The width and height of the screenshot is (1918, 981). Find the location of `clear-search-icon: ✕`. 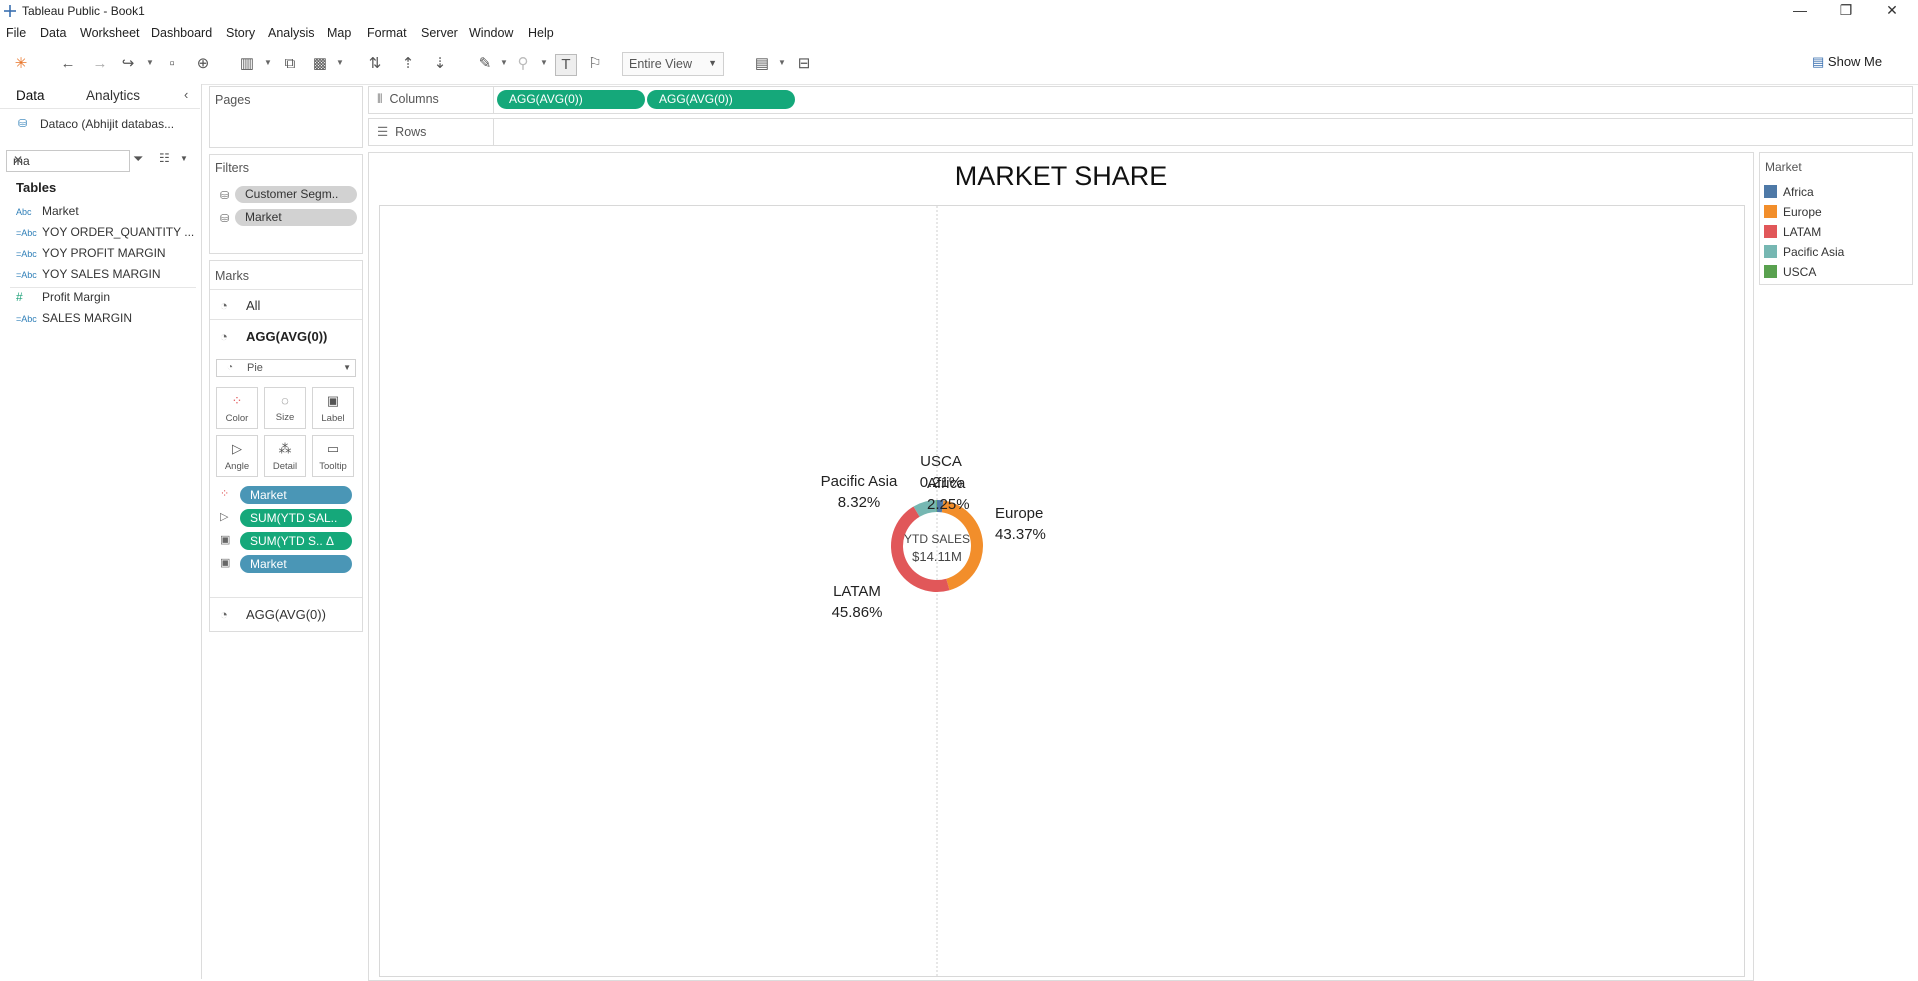

clear-search-icon: ✕ is located at coordinates (69, 160).